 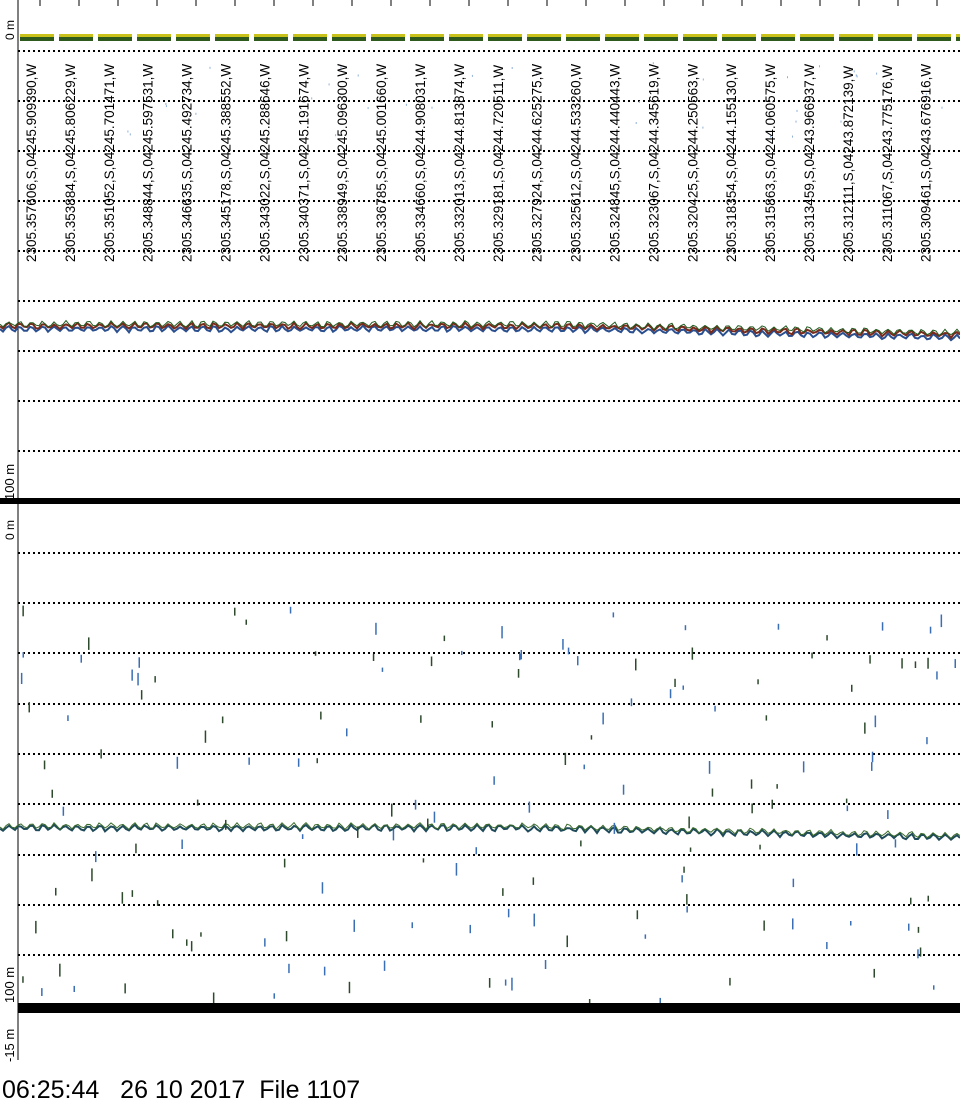 I want to click on panel-divider-upper, so click(x=480, y=501).